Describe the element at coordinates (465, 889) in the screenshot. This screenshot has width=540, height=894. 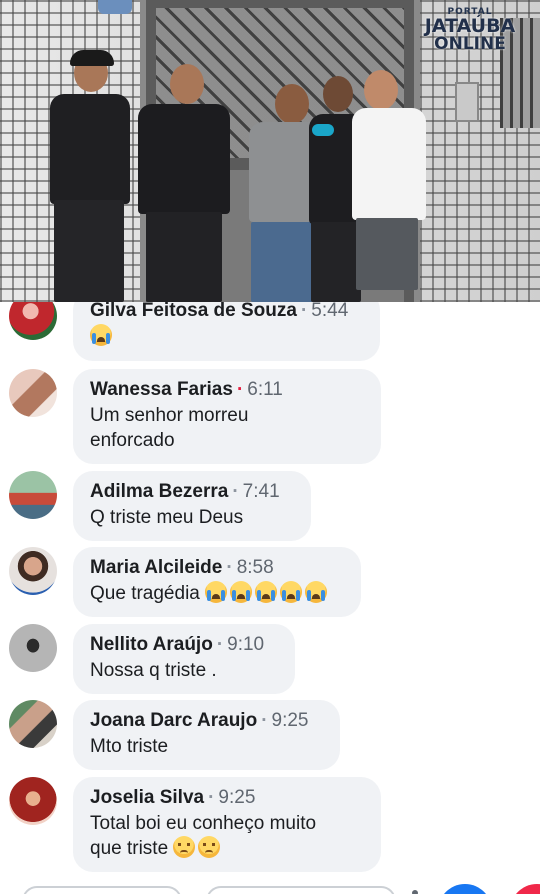
I see `like-reaction-button` at that location.